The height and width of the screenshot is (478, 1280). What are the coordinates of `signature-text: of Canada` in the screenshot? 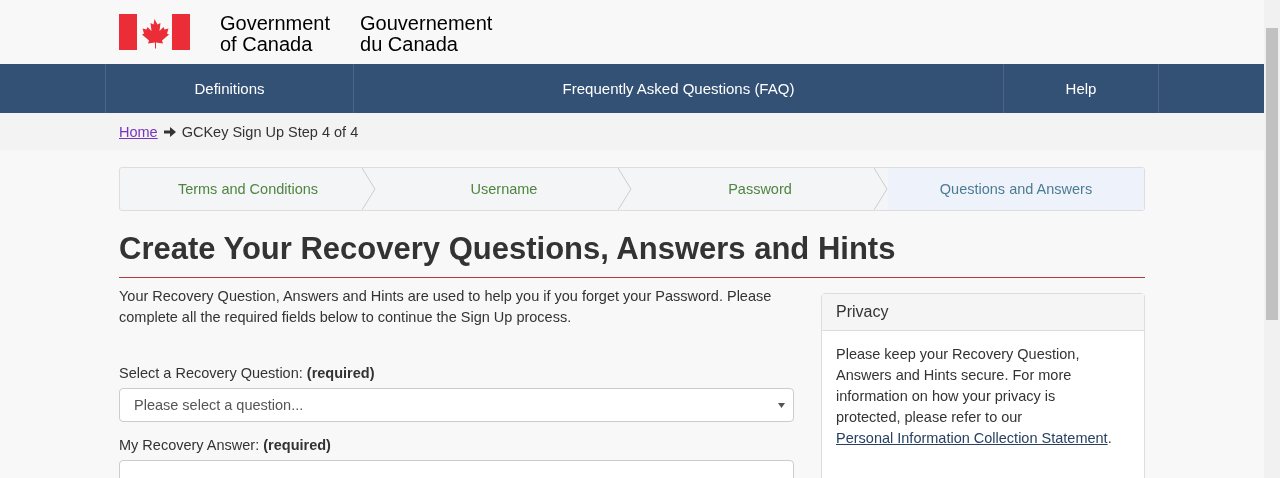 It's located at (267, 44).